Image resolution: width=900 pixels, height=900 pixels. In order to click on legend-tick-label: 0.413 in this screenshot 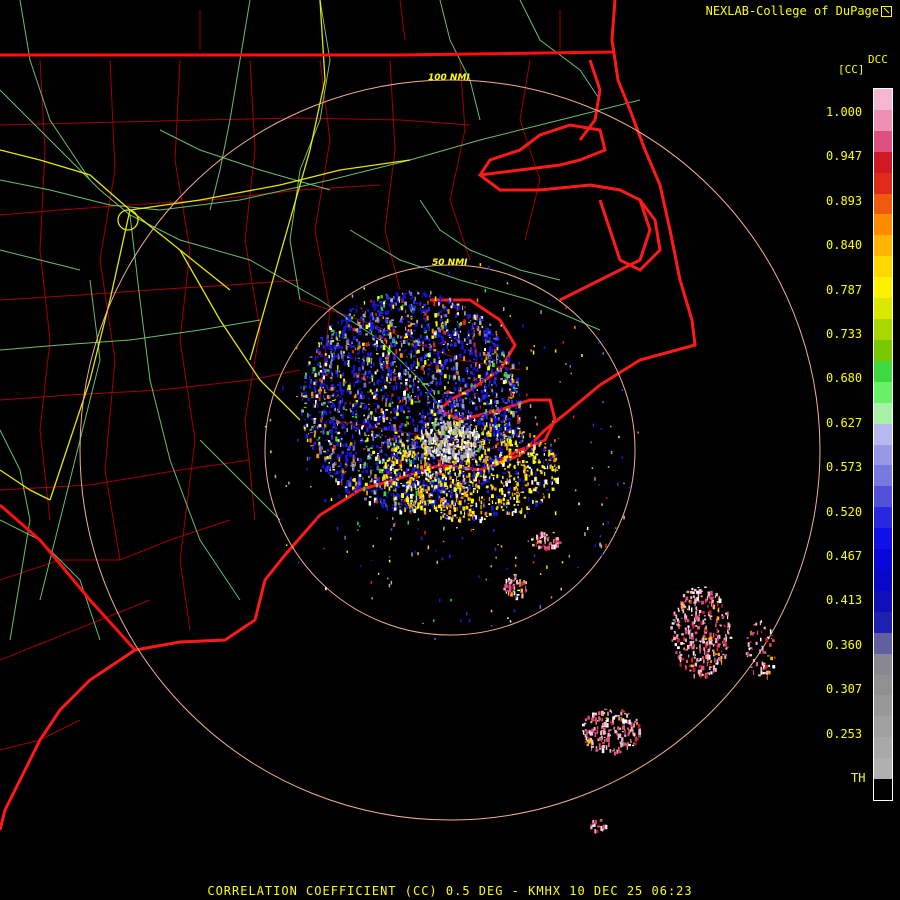, I will do `click(844, 600)`.